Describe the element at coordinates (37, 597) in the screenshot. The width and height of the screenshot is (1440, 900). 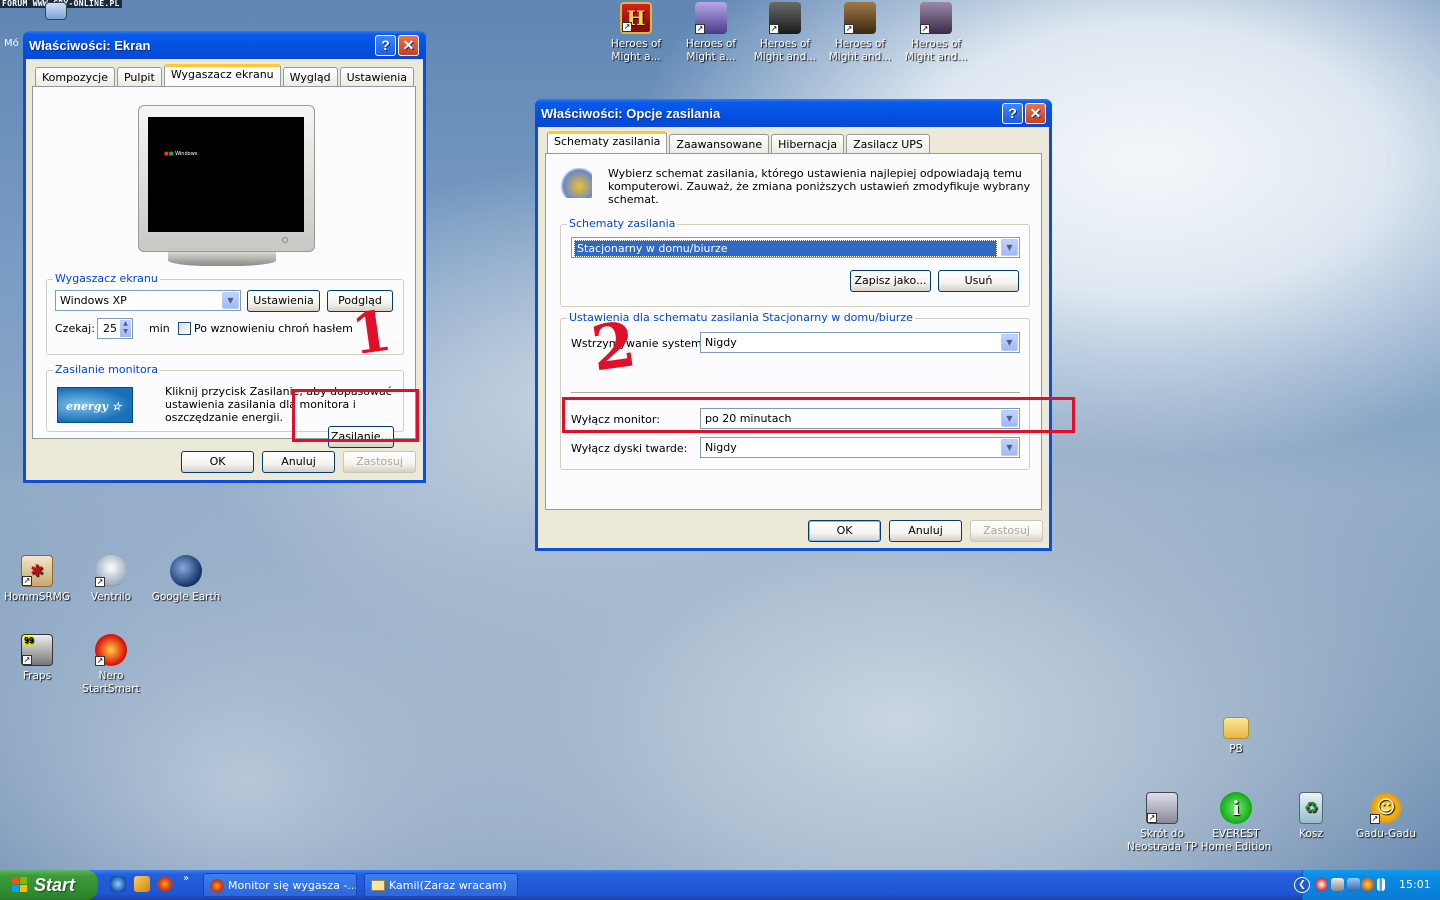
I see `desktop-icon-label: HommSRMG` at that location.